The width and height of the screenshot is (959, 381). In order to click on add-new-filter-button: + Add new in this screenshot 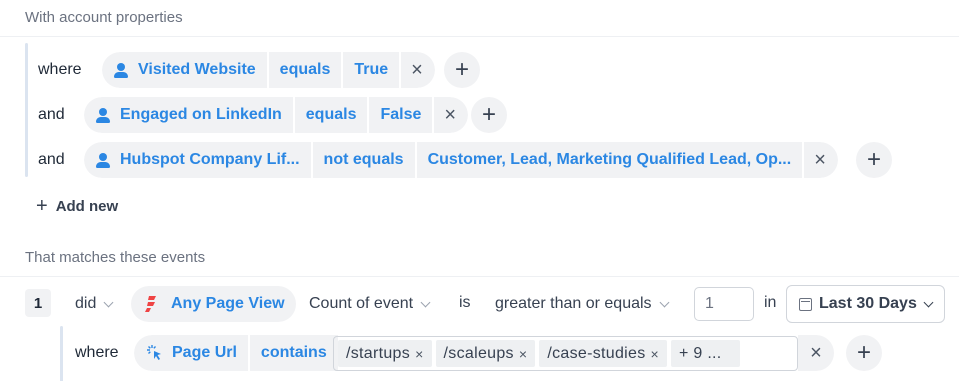, I will do `click(77, 206)`.